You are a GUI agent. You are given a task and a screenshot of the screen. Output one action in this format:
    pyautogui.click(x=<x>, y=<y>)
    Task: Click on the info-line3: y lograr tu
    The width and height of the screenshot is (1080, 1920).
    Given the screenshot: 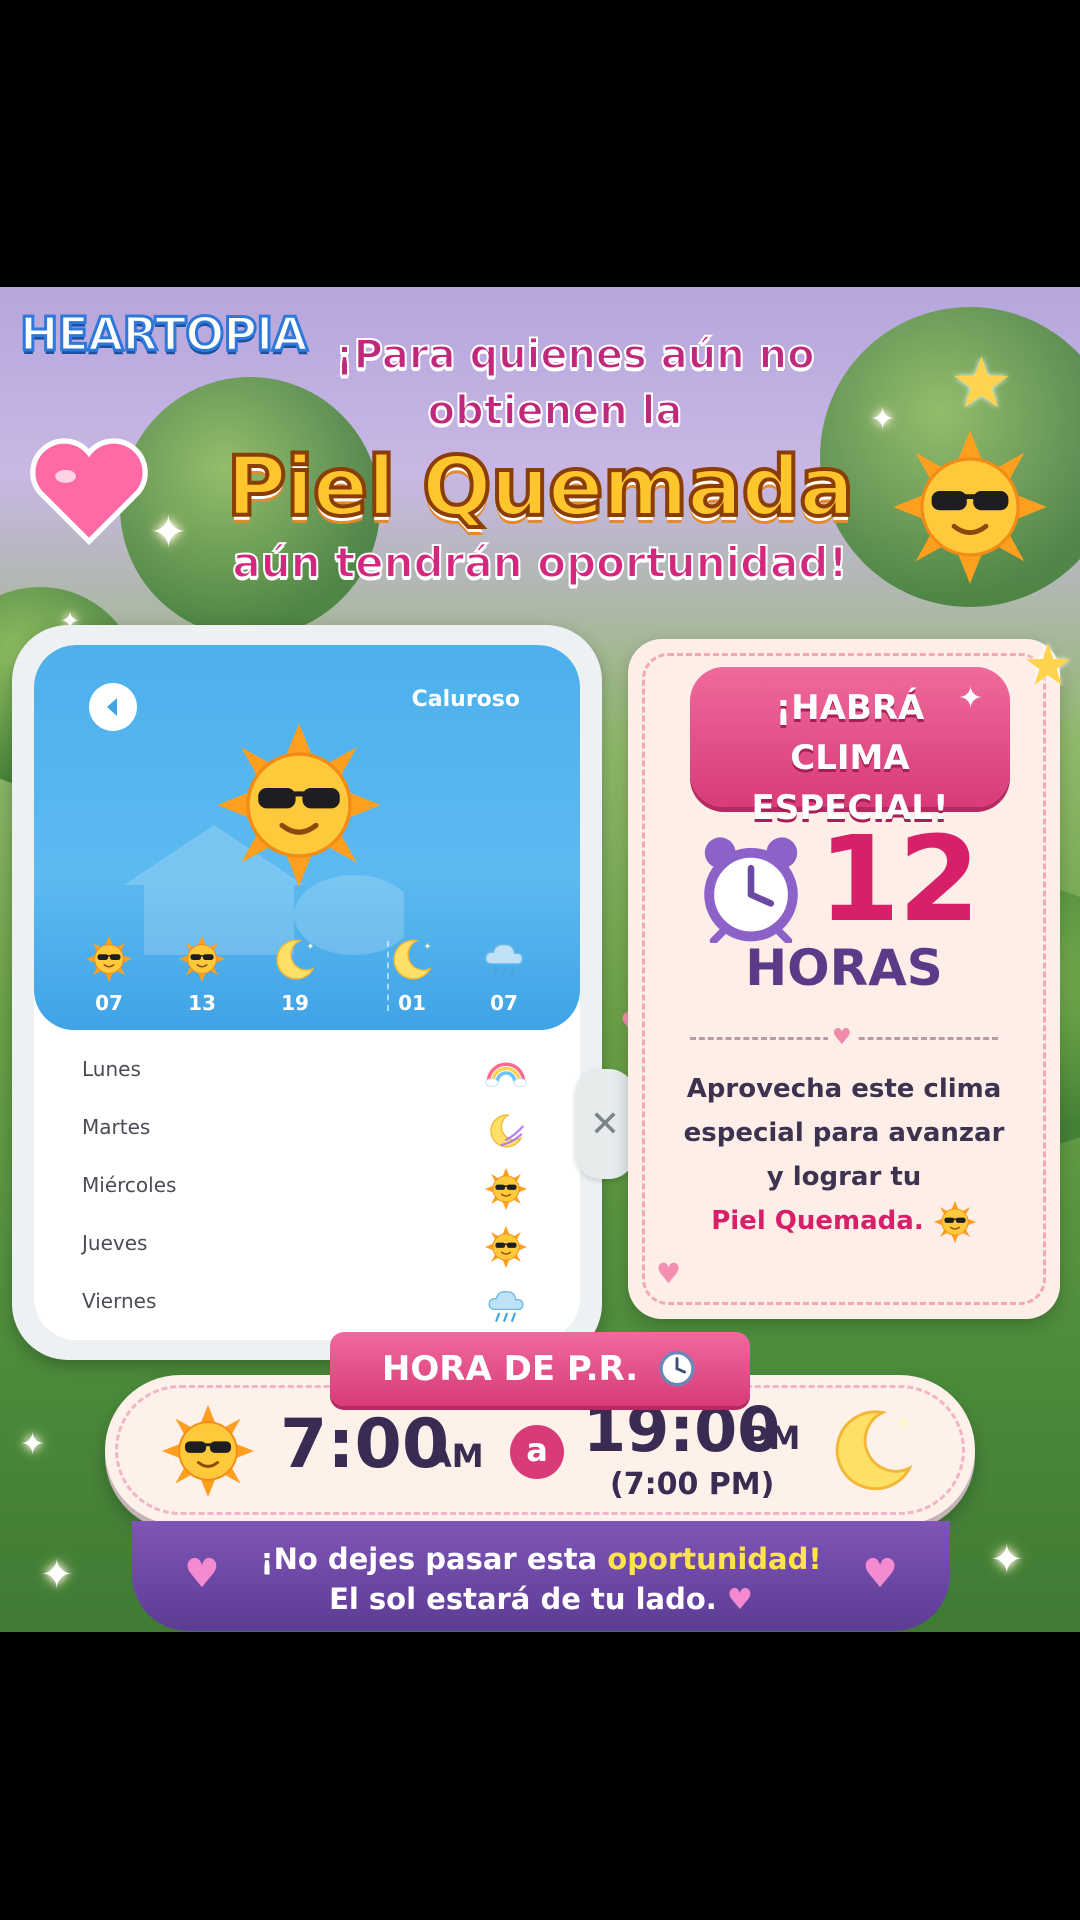 What is the action you would take?
    pyautogui.click(x=844, y=1177)
    